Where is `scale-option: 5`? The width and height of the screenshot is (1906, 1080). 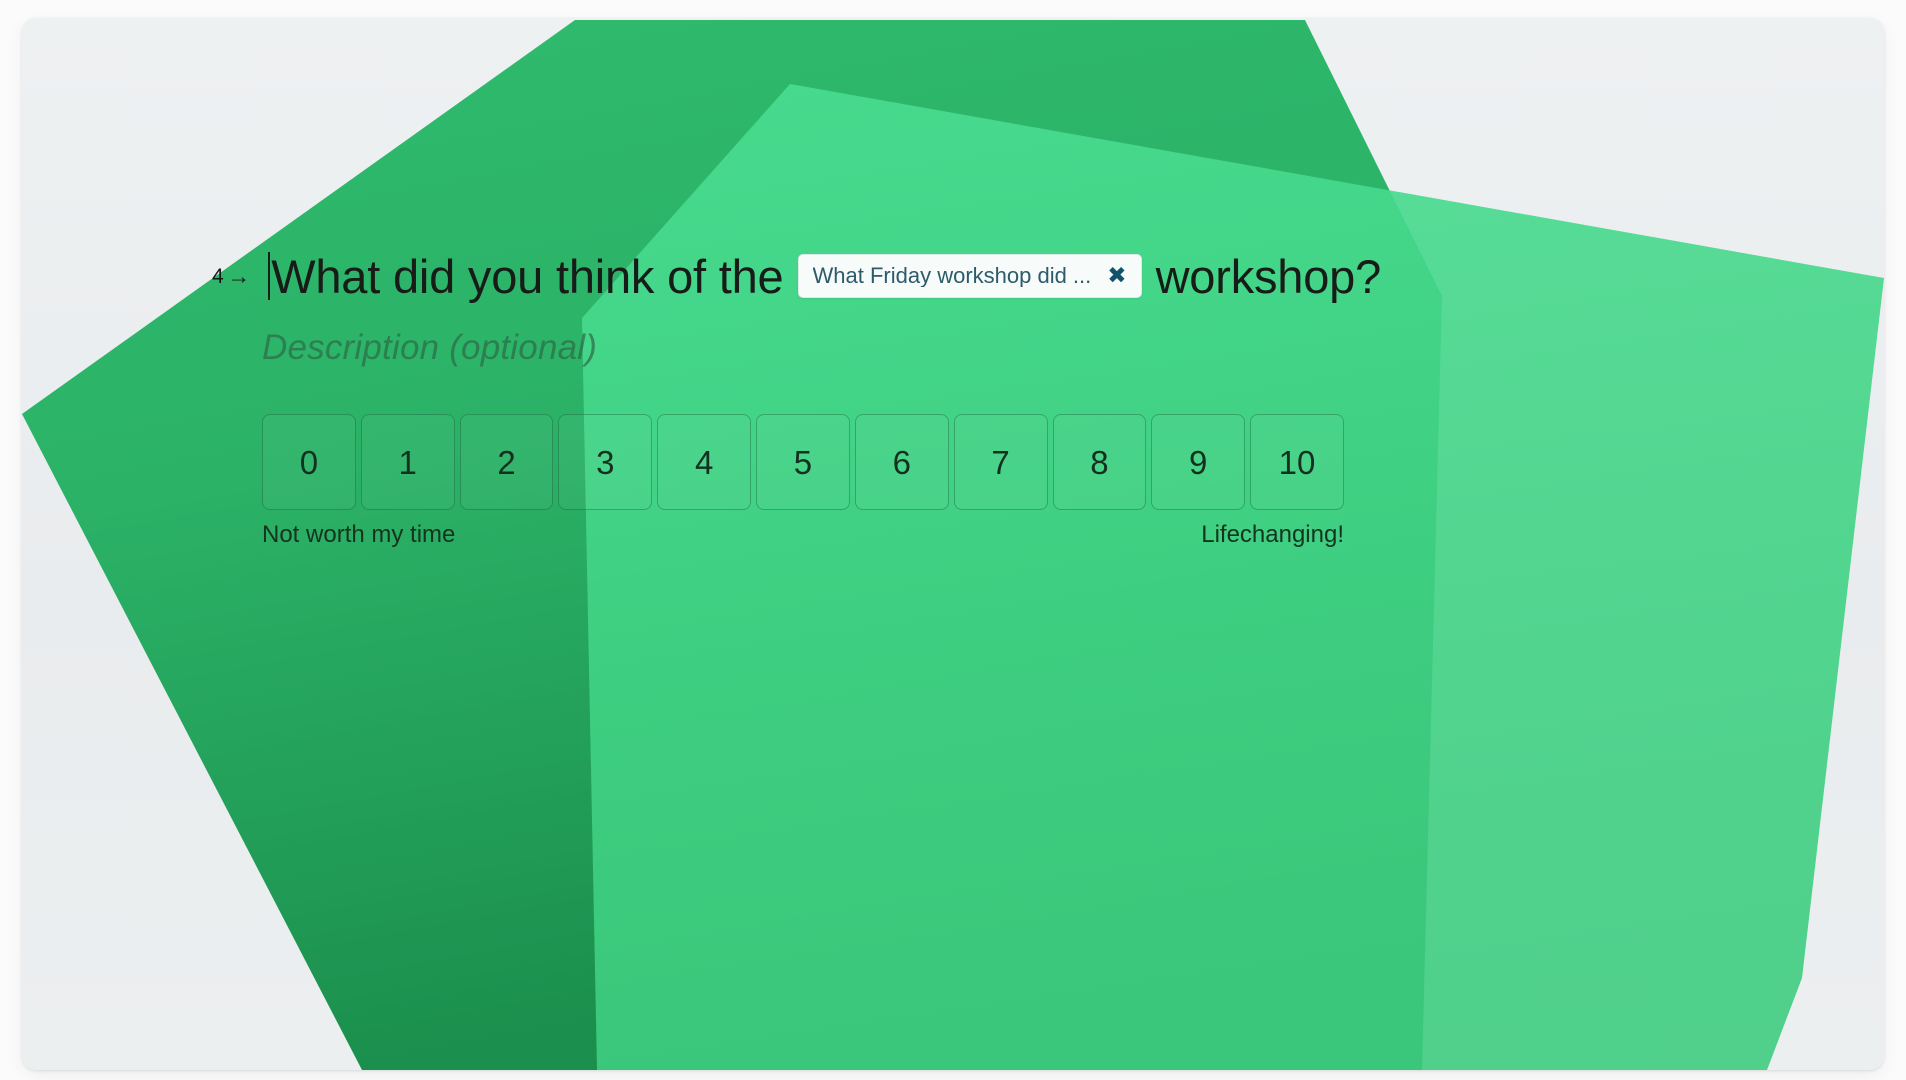
scale-option: 5 is located at coordinates (803, 462).